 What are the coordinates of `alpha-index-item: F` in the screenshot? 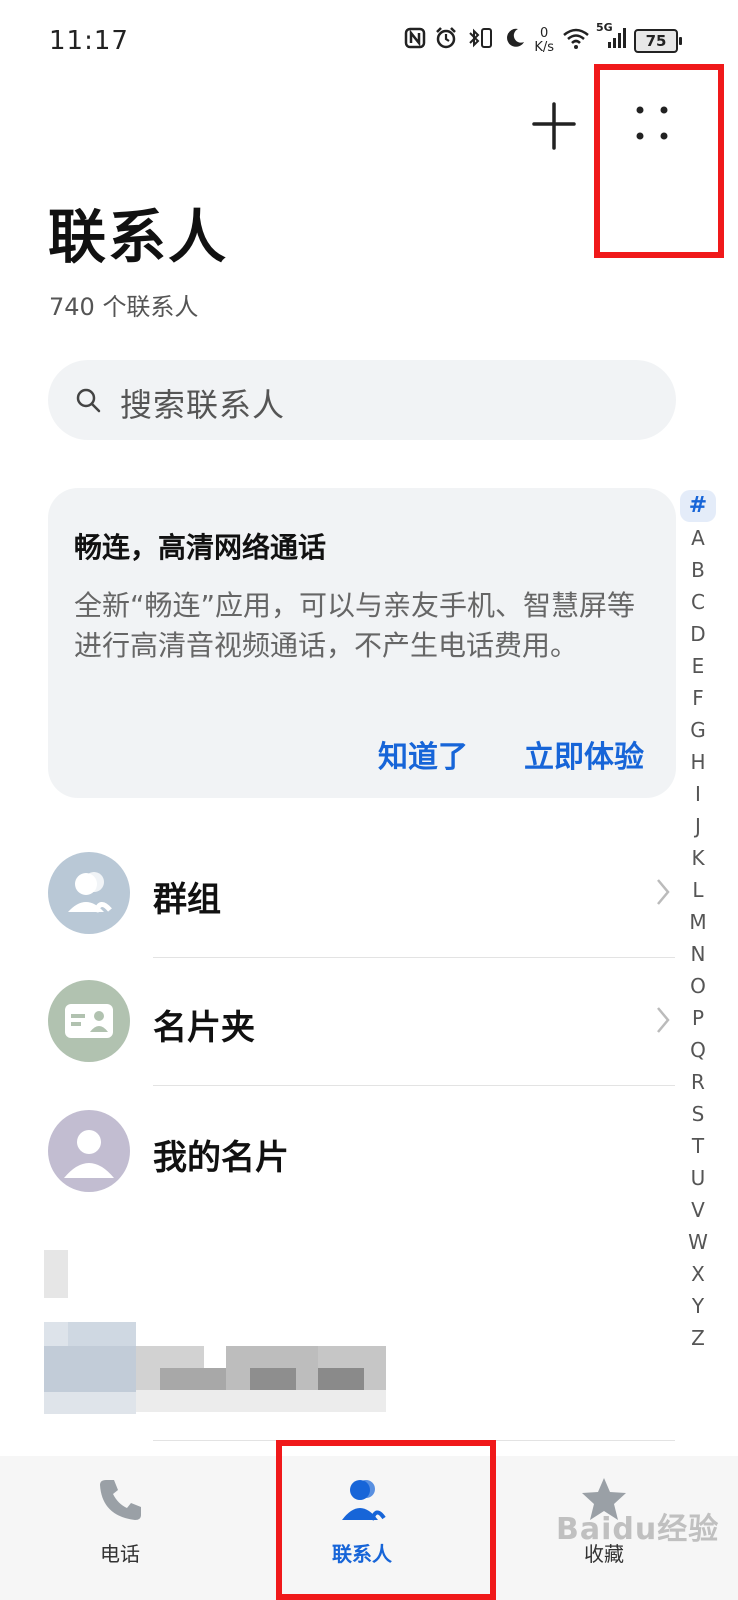 It's located at (698, 698).